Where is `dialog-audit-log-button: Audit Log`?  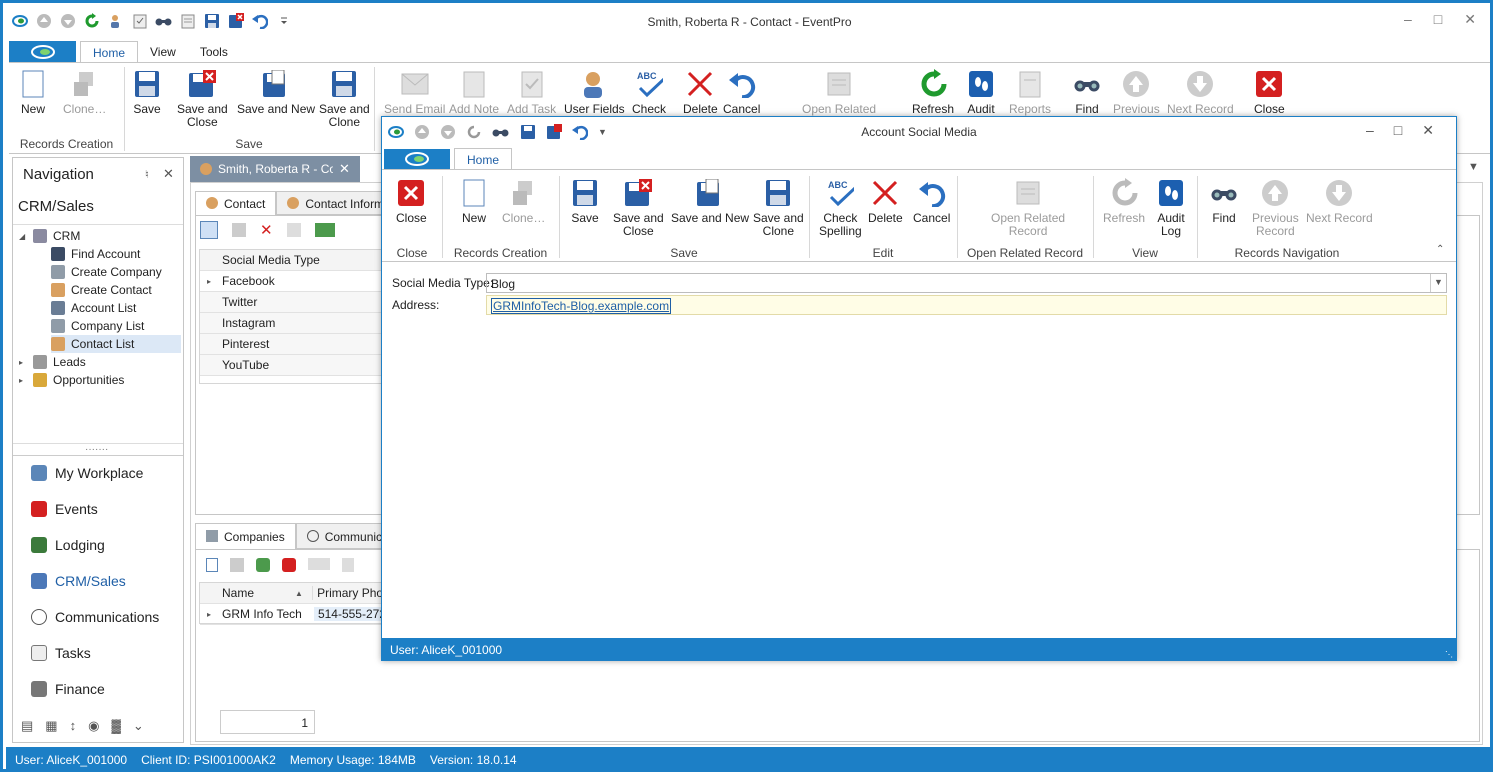
dialog-audit-log-button: Audit Log is located at coordinates (1171, 208).